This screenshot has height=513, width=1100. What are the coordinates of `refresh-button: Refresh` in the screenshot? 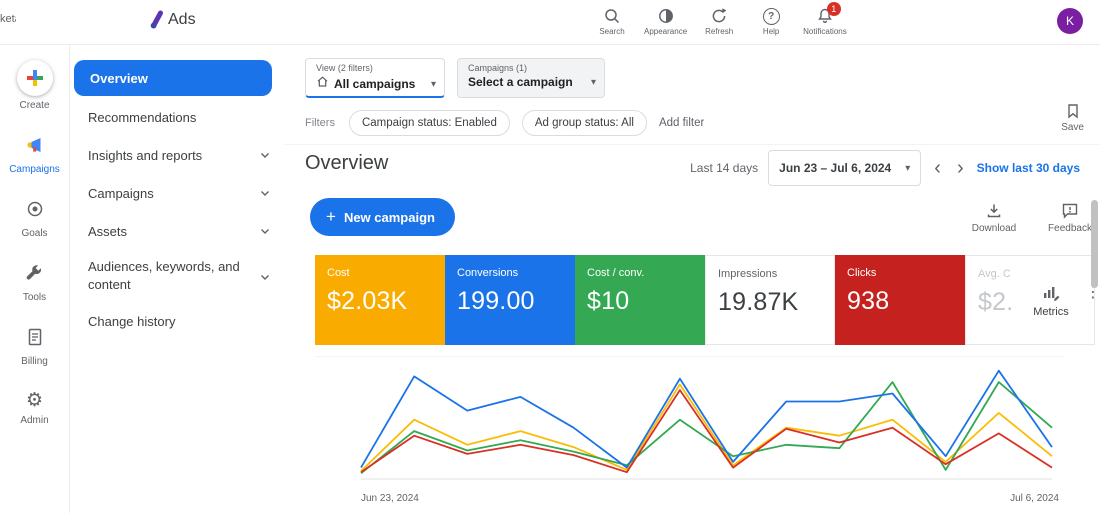 It's located at (719, 20).